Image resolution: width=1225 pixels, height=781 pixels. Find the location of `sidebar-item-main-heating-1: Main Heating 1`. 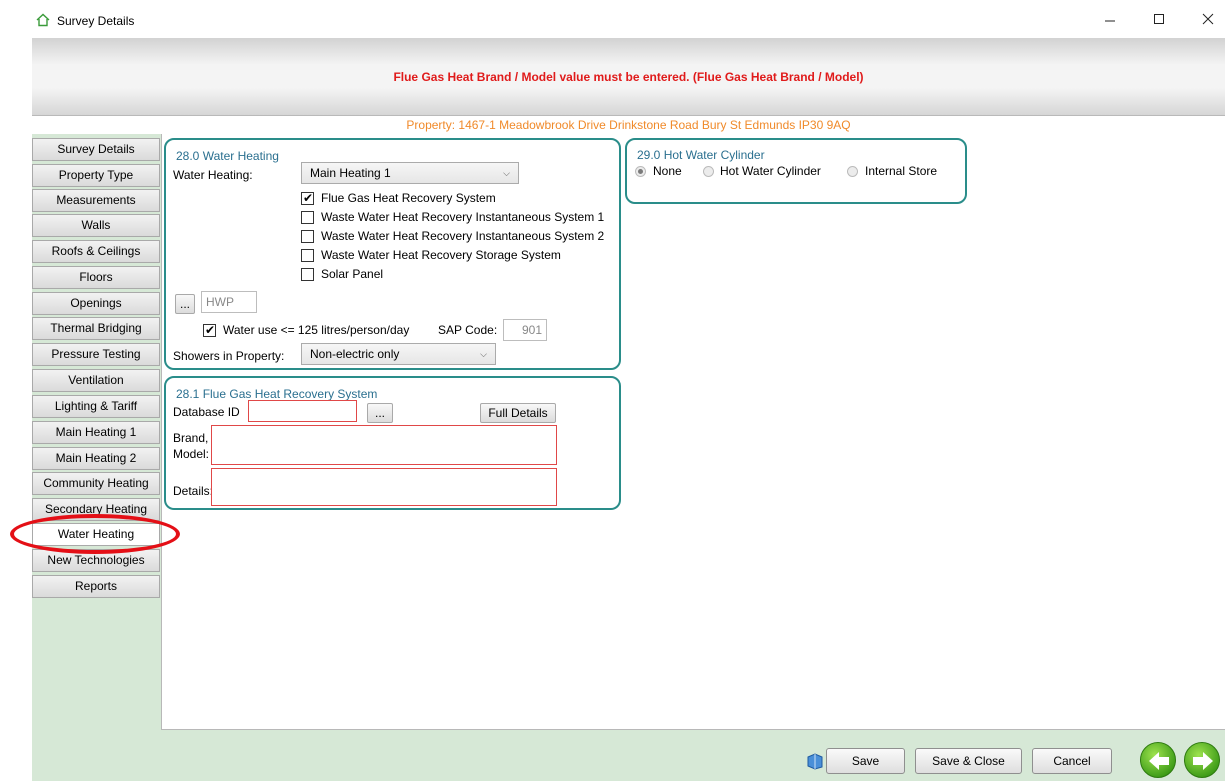

sidebar-item-main-heating-1: Main Heating 1 is located at coordinates (96, 432).